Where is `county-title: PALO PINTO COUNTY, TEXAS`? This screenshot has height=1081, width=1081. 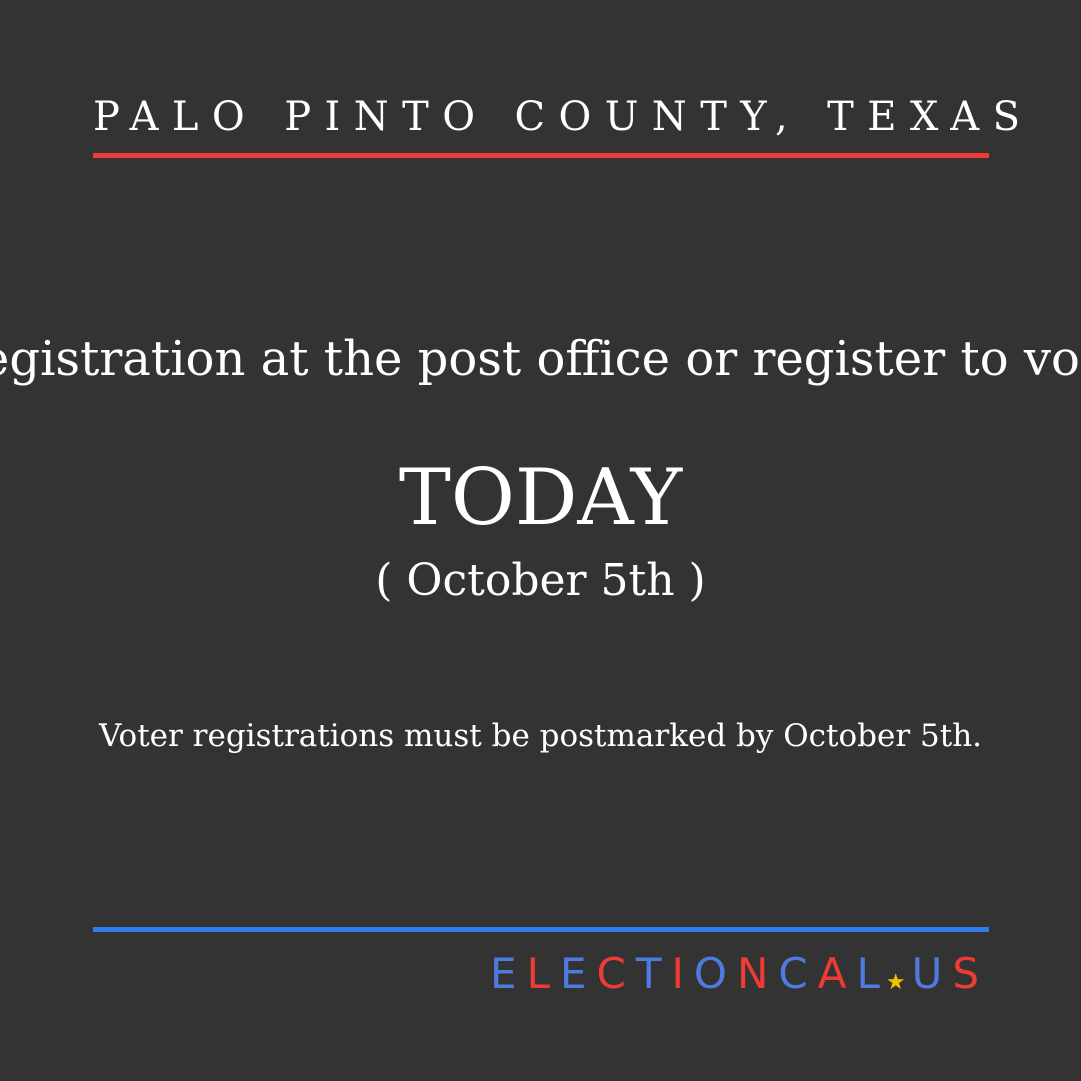 county-title: PALO PINTO COUNTY, TEXAS is located at coordinates (563, 117).